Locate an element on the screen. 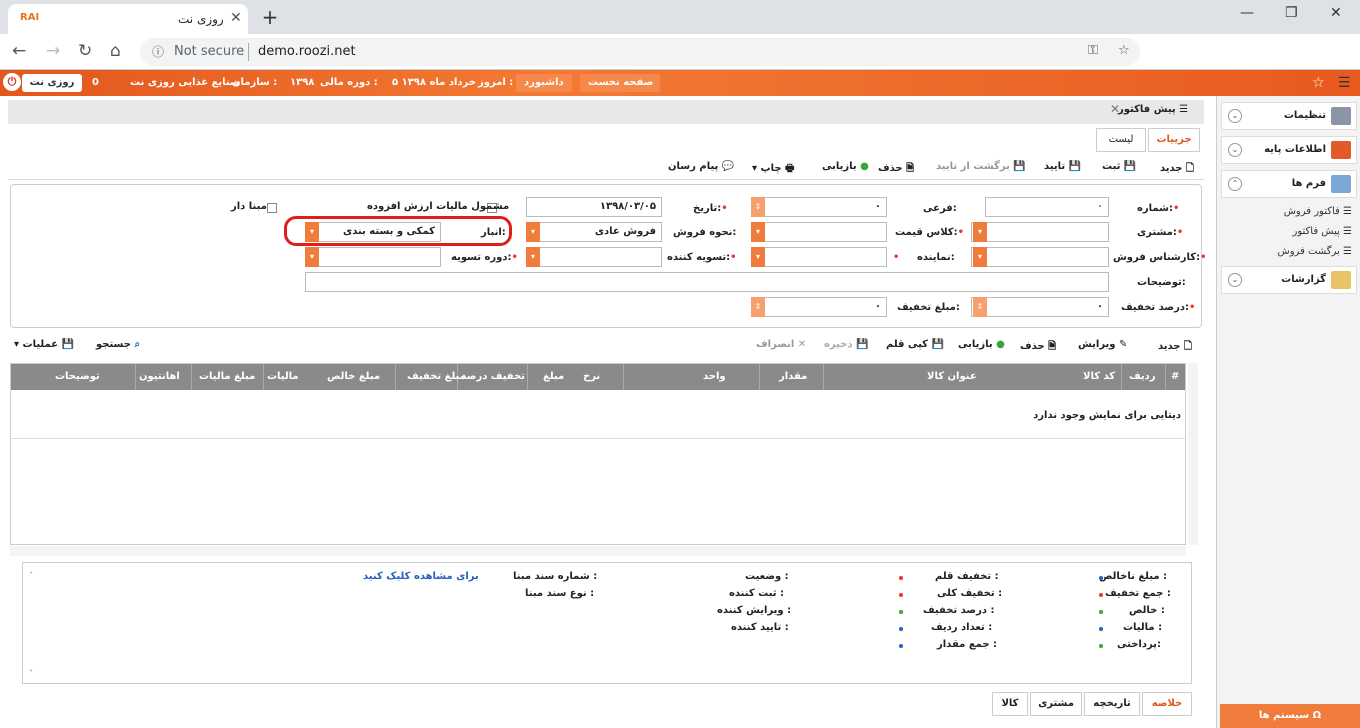 This screenshot has width=1360, height=728. grid-new-button: جدید 🗋 is located at coordinates (1175, 347).